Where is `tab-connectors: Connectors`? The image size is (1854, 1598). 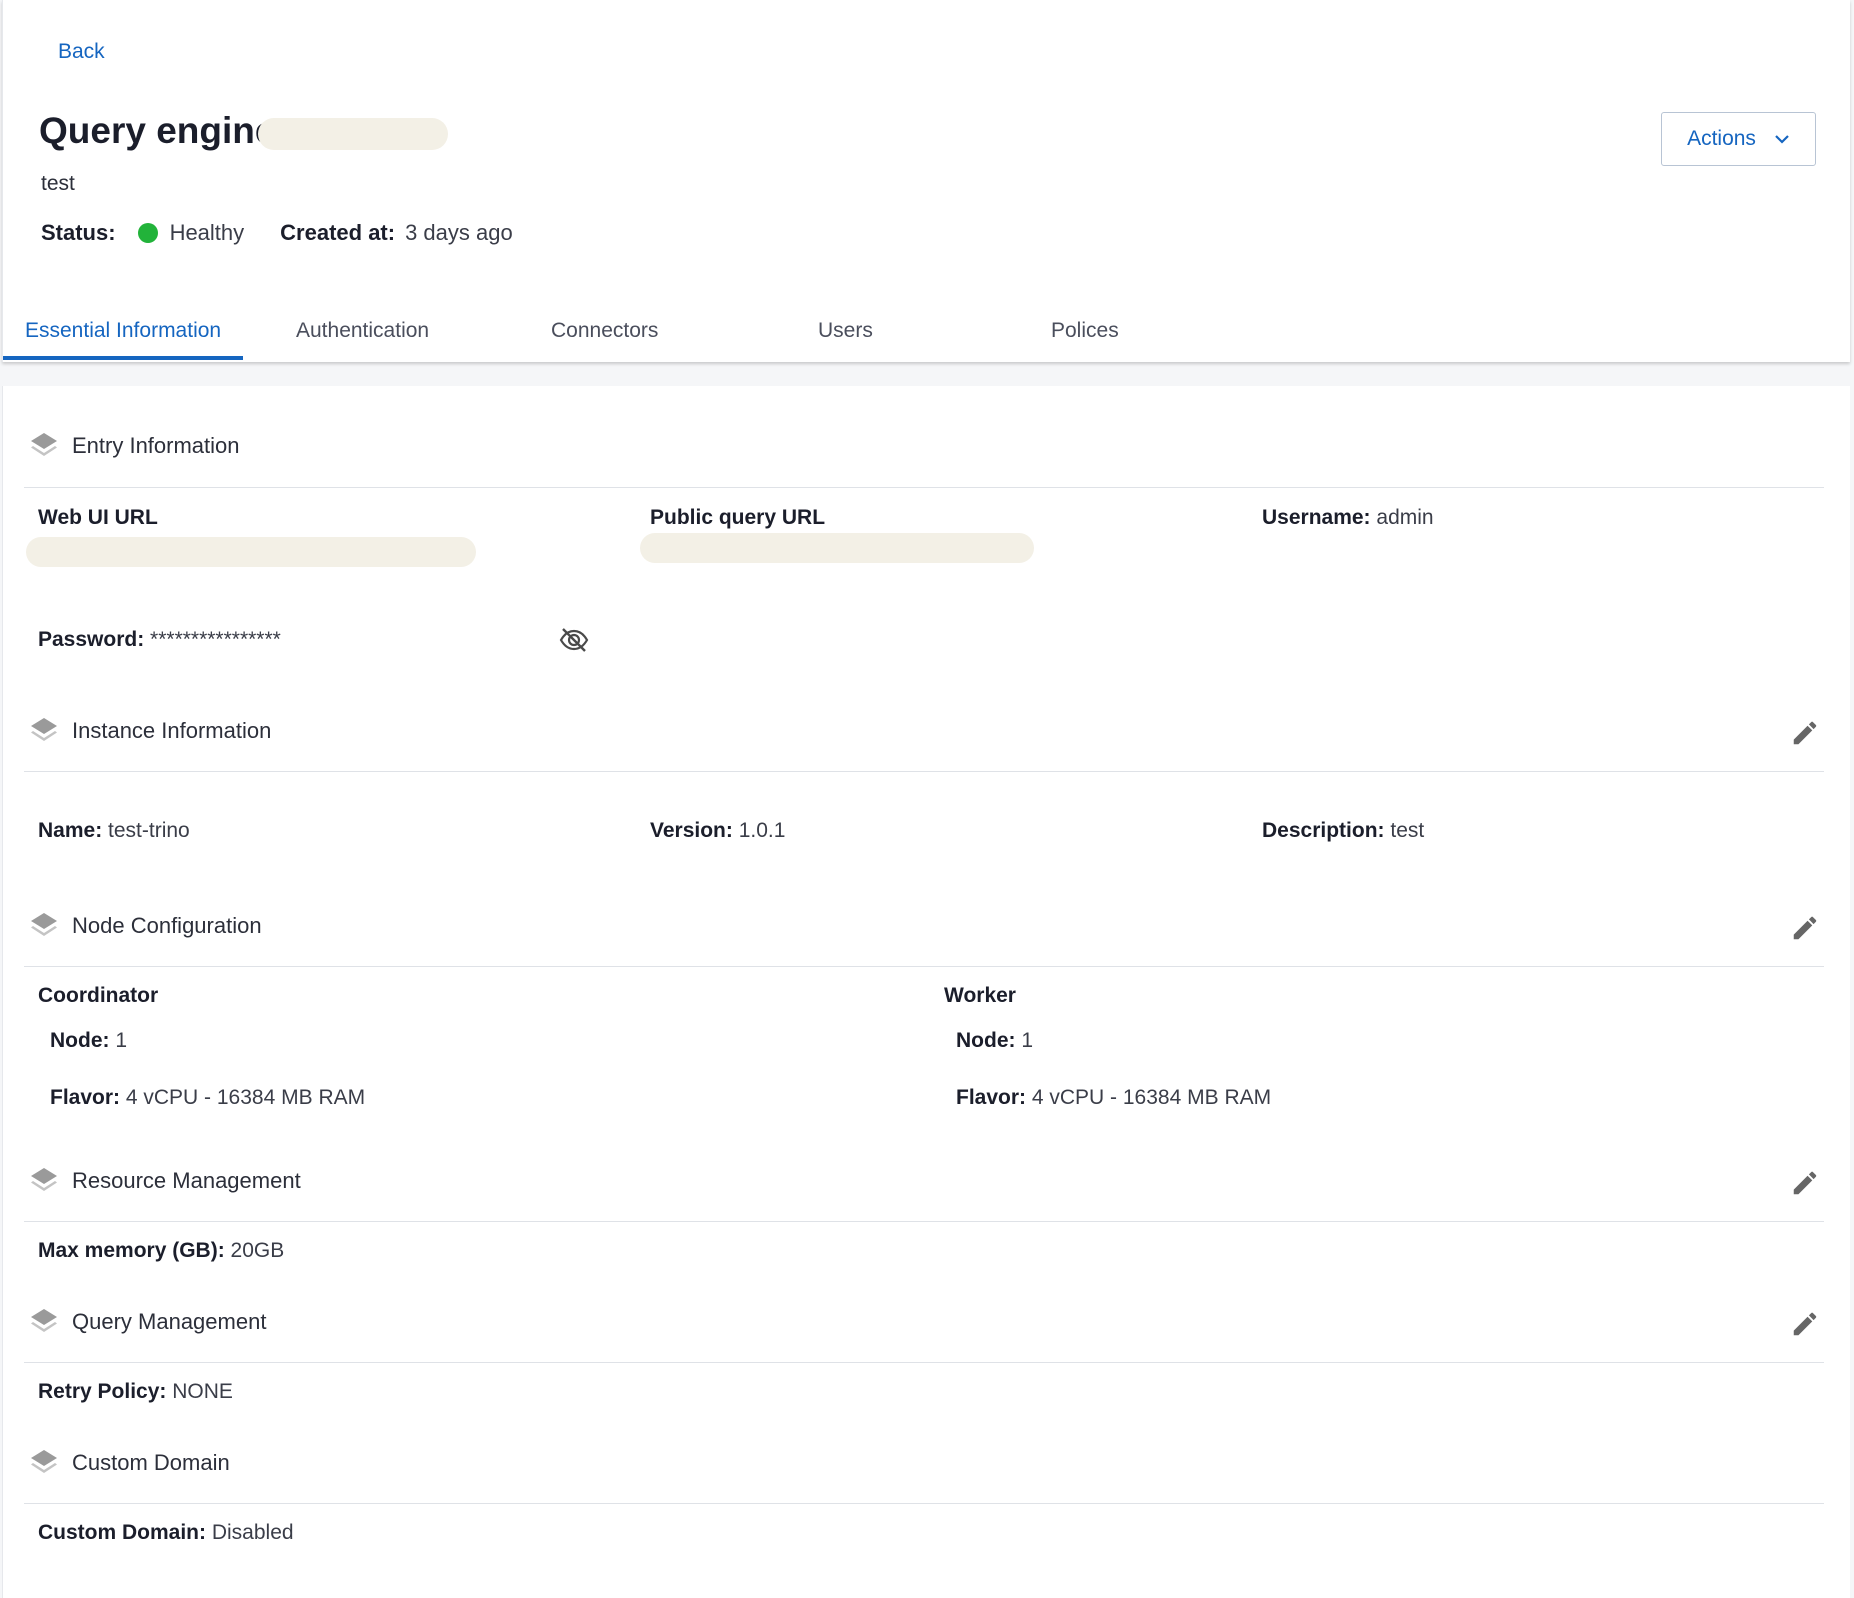
tab-connectors: Connectors is located at coordinates (604, 331).